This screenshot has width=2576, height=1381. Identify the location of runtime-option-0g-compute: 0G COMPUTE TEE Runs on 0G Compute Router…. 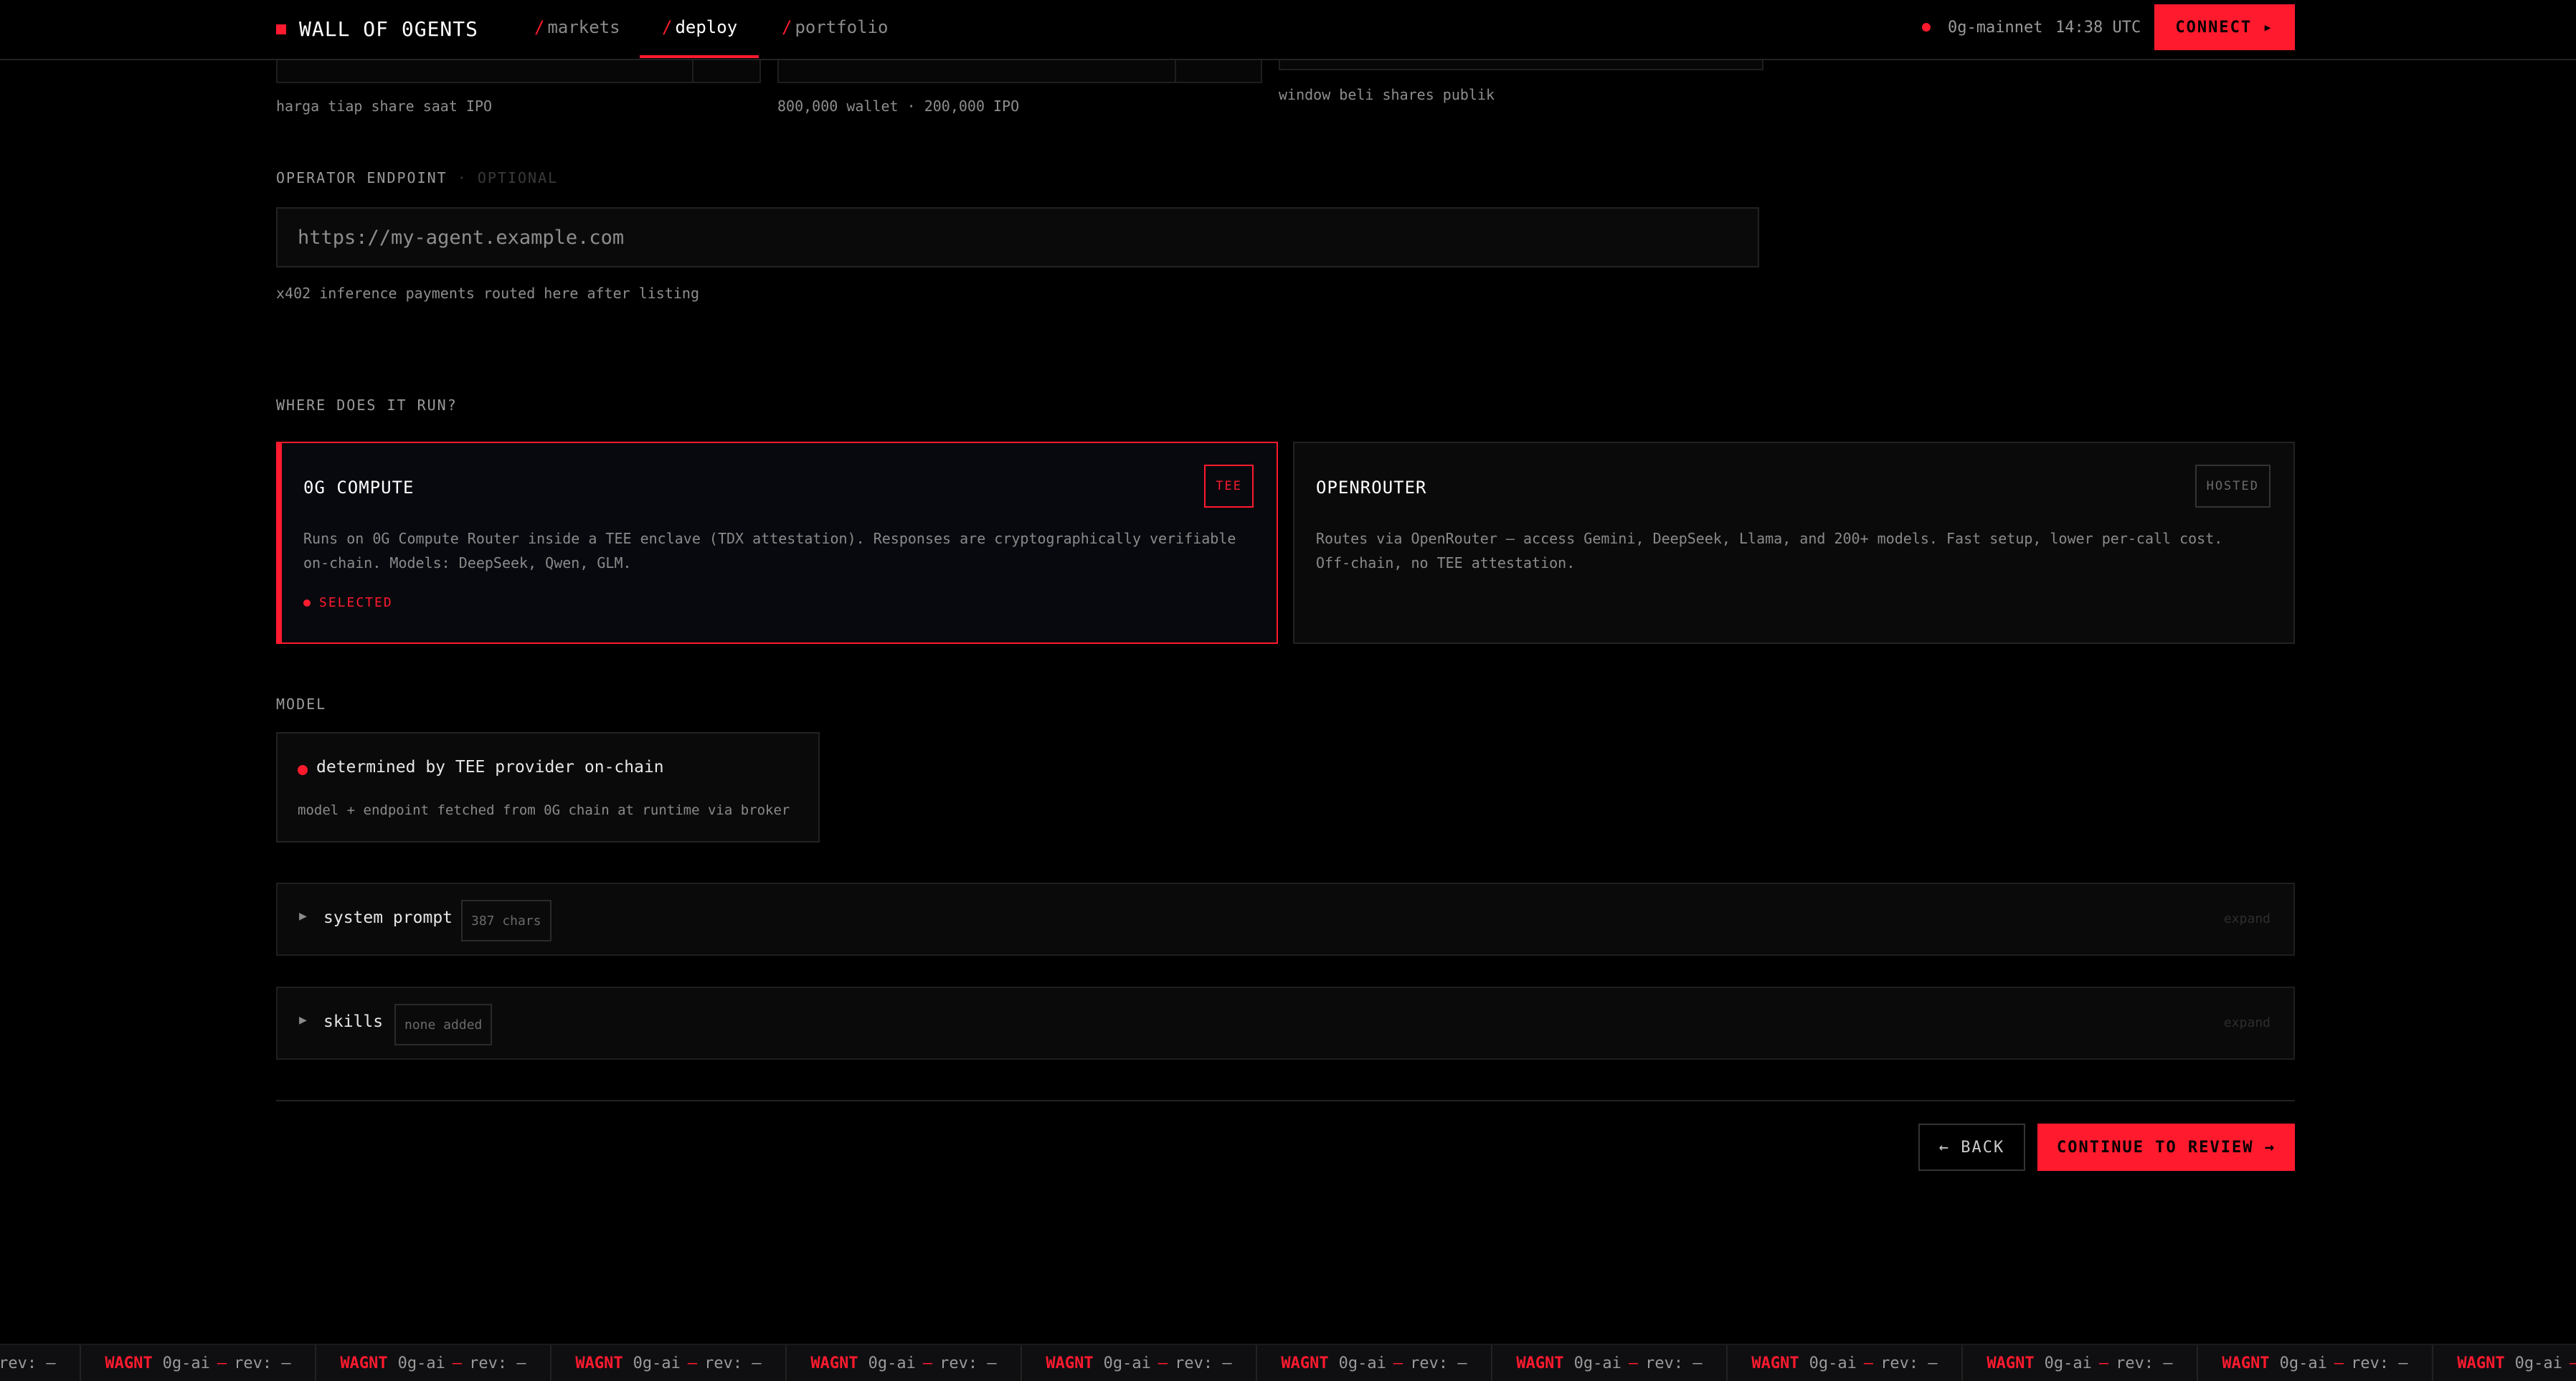
(777, 543).